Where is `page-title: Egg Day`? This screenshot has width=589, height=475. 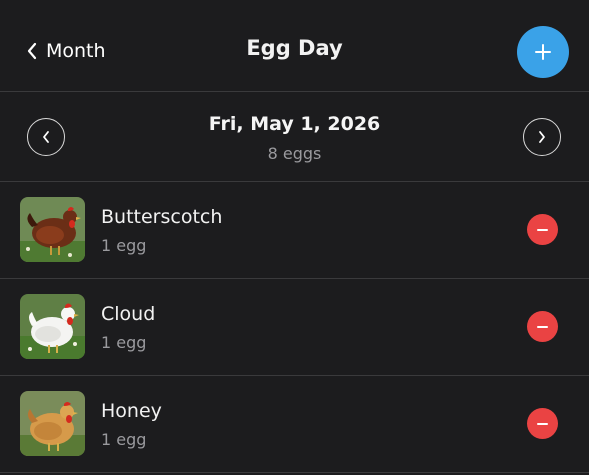
page-title: Egg Day is located at coordinates (294, 48).